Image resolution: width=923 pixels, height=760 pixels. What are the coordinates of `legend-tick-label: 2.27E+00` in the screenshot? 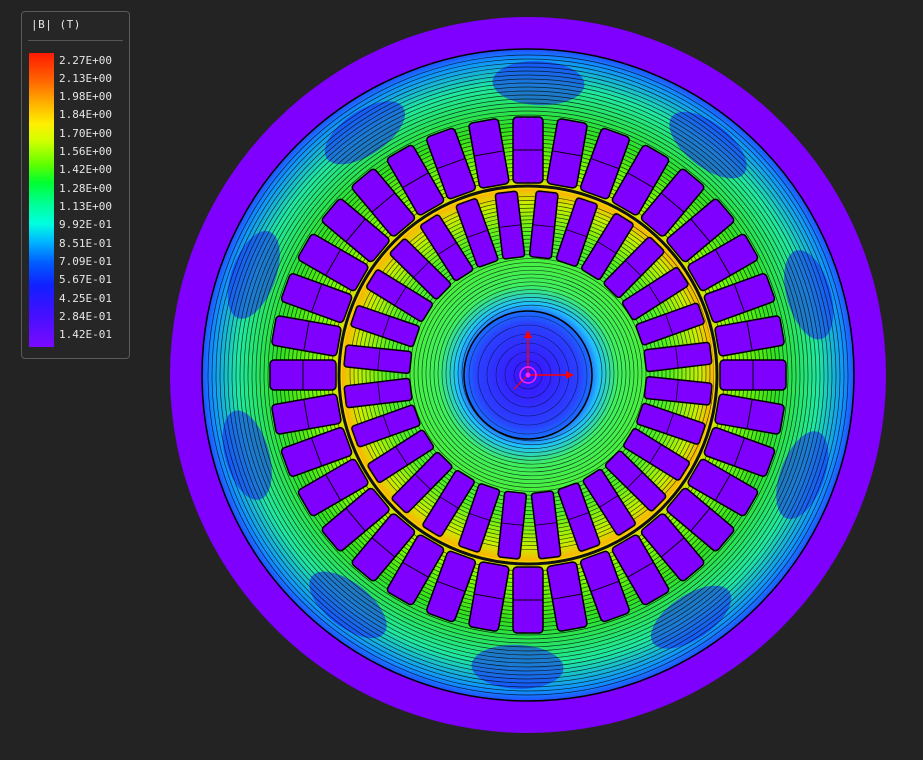 It's located at (85, 60).